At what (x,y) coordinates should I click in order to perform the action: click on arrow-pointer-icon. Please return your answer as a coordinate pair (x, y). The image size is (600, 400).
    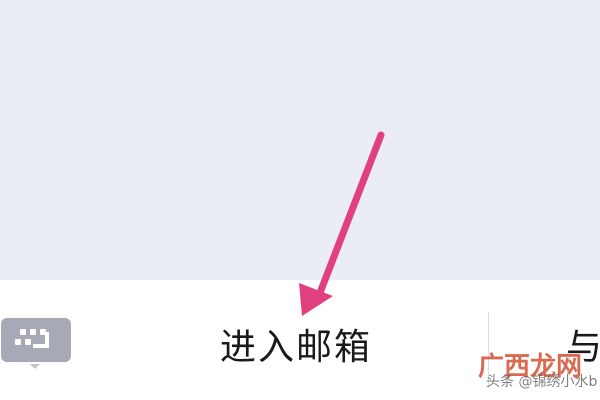
    Looking at the image, I should click on (342, 223).